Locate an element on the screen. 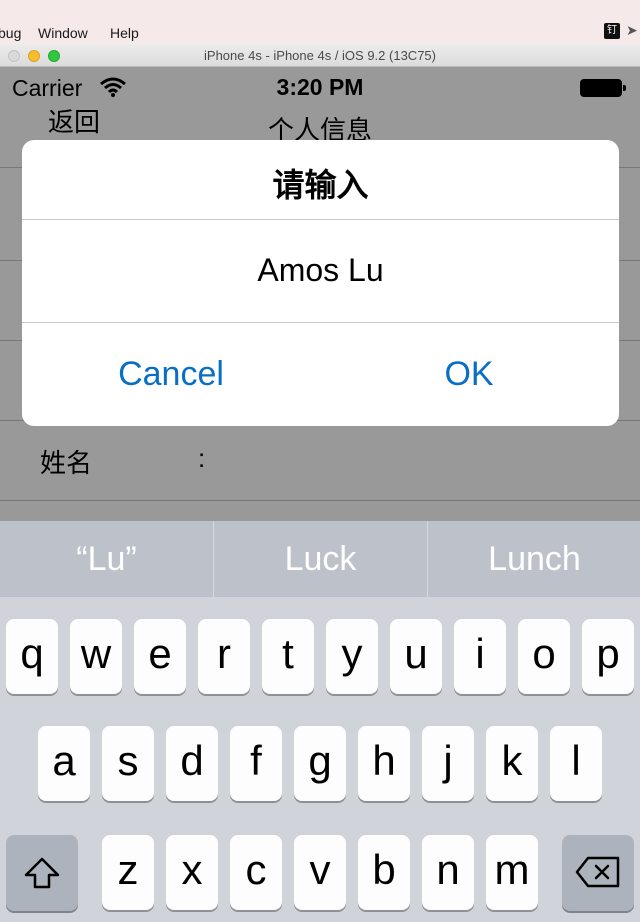 The height and width of the screenshot is (922, 640). shift-key is located at coordinates (42, 873).